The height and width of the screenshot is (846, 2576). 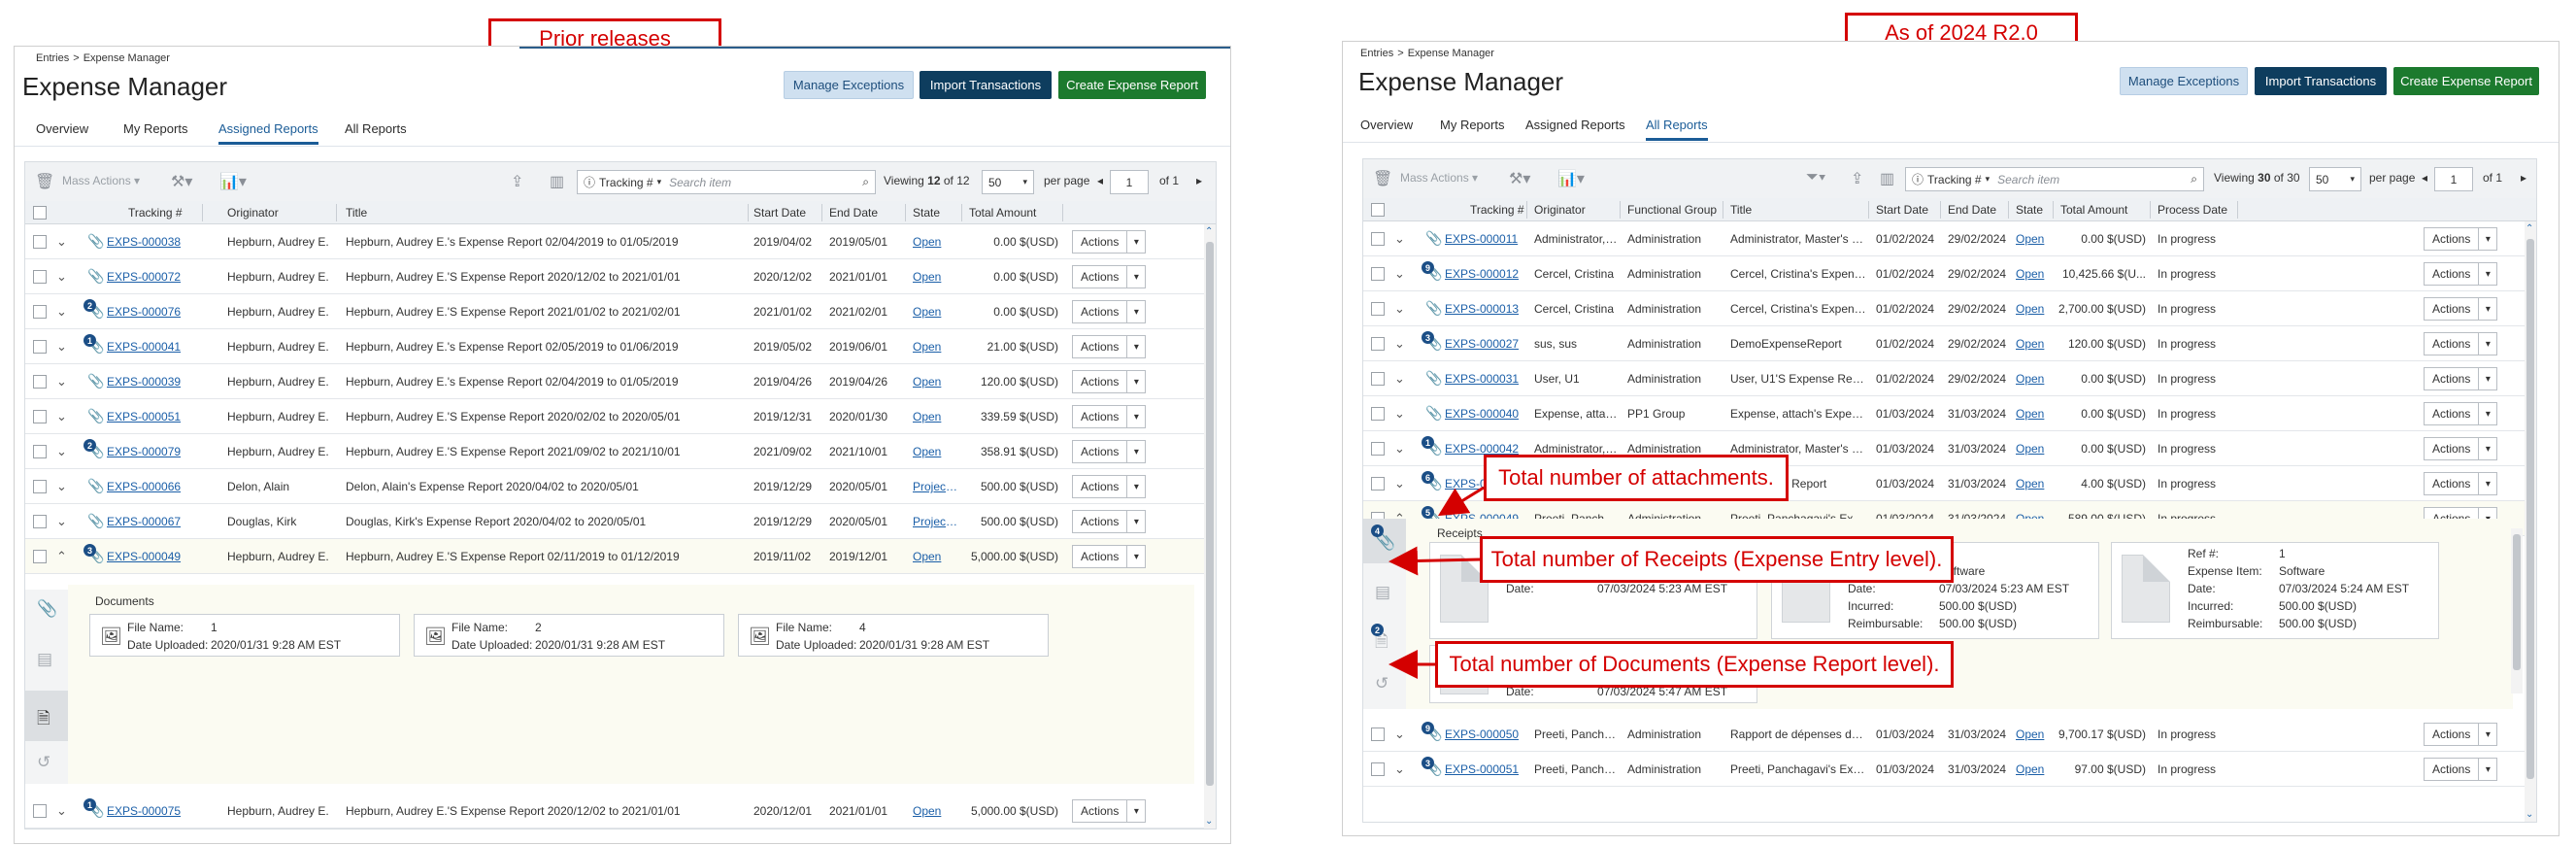 I want to click on tracking-link: EXPS-000041, so click(x=153, y=347).